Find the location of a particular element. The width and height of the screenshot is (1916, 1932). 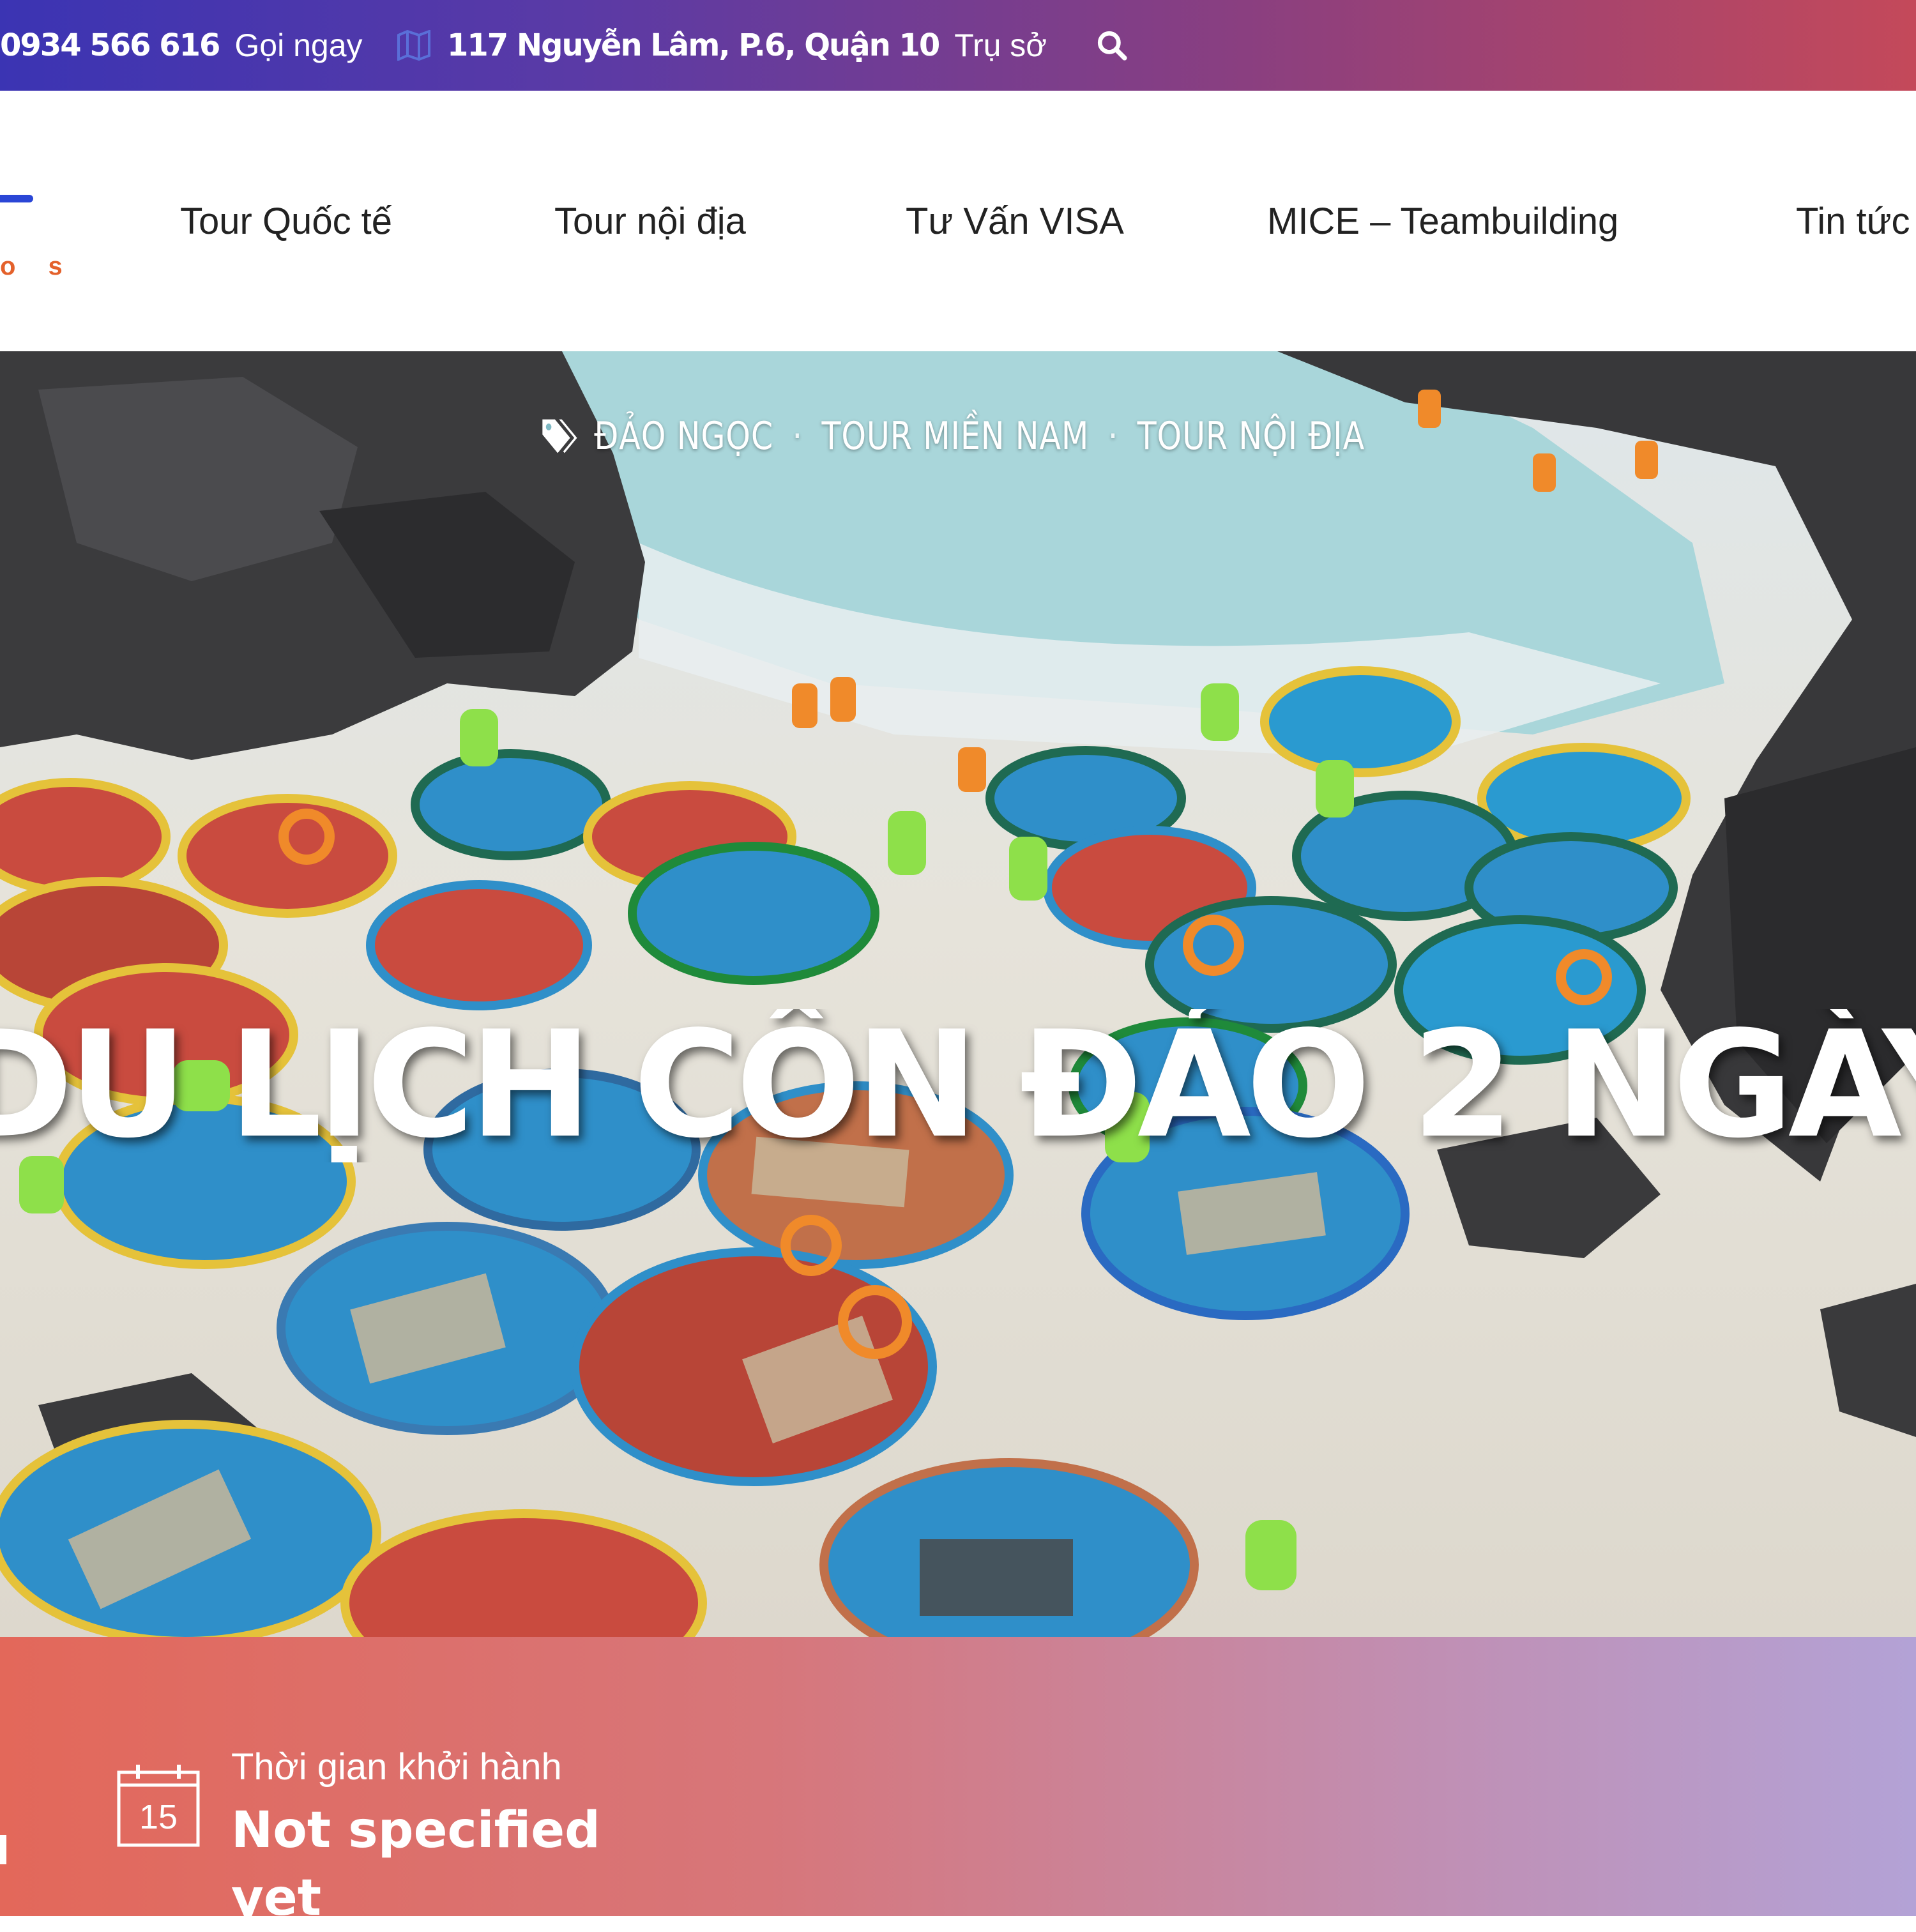

nav-item-tour-quoc-te: Tour Quốc tế is located at coordinates (286, 221).